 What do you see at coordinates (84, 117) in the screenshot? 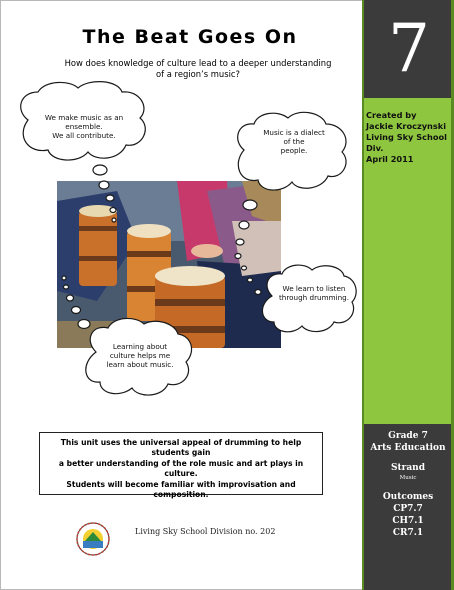
I see `bubble-line: We make music as an` at bounding box center [84, 117].